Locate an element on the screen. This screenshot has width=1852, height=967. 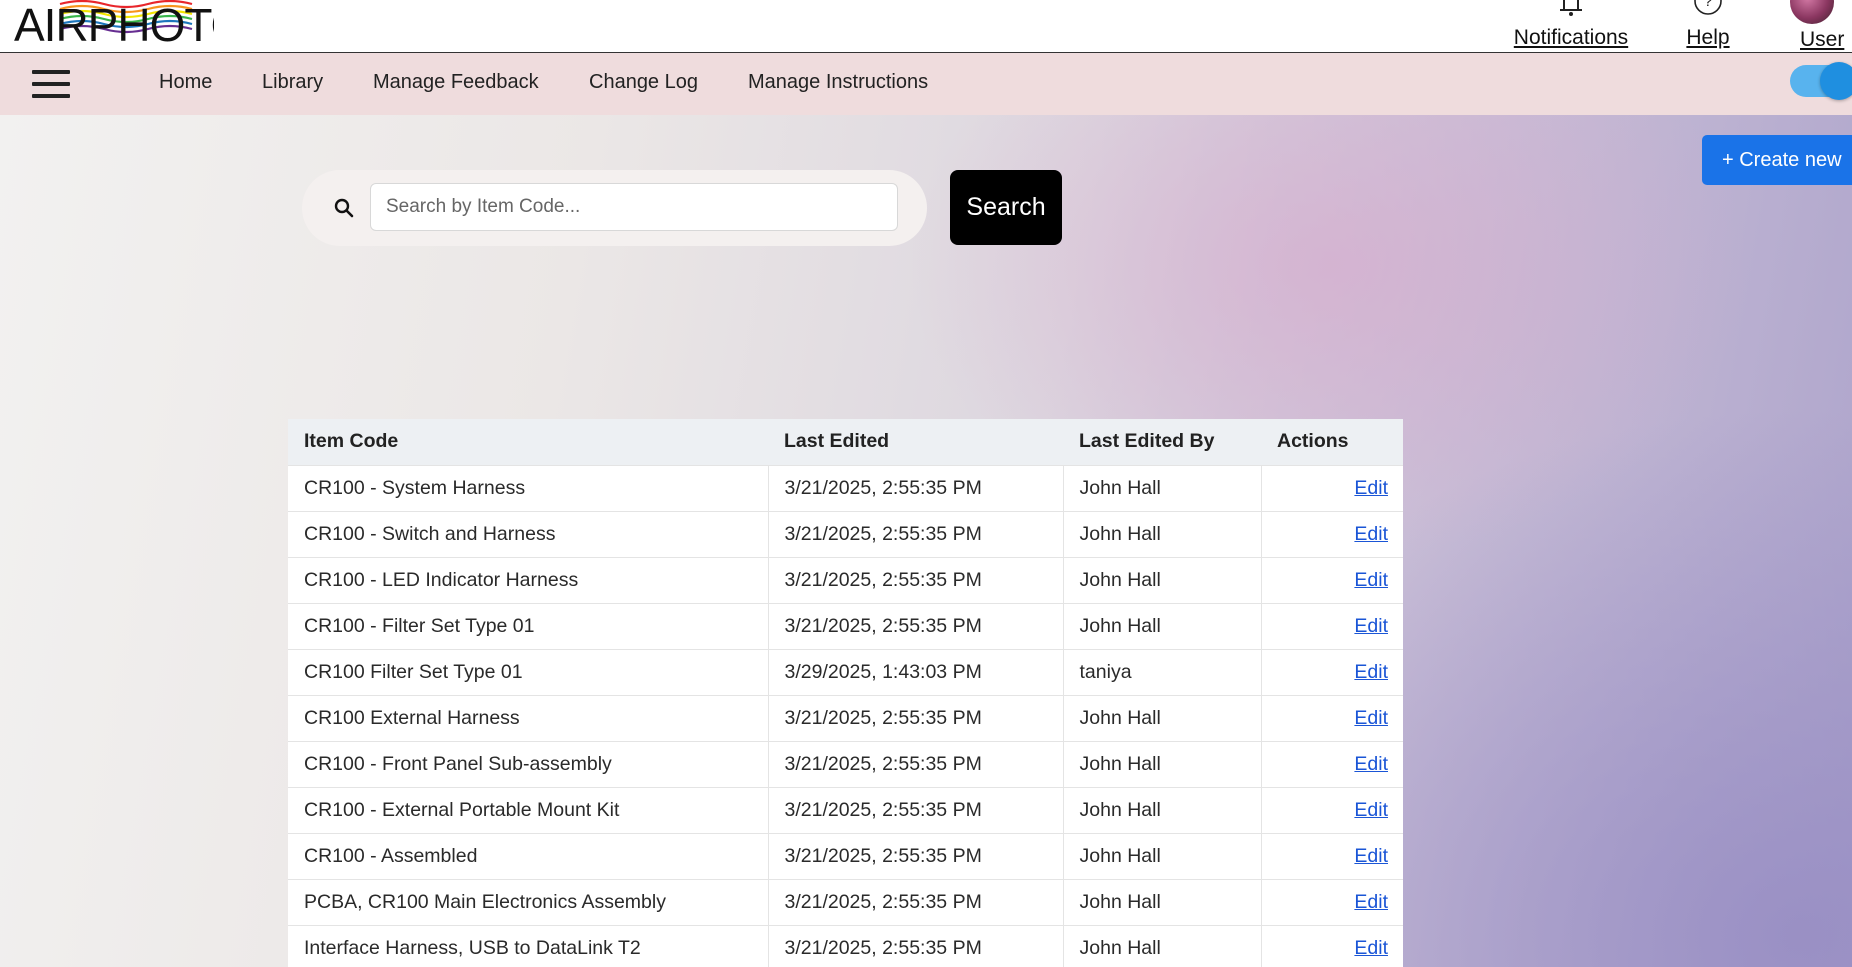
help-icon: ? is located at coordinates (1708, 12).